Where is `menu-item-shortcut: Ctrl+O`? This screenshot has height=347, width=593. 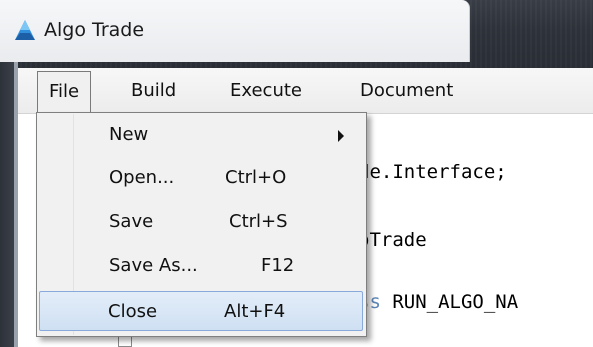
menu-item-shortcut: Ctrl+O is located at coordinates (256, 177).